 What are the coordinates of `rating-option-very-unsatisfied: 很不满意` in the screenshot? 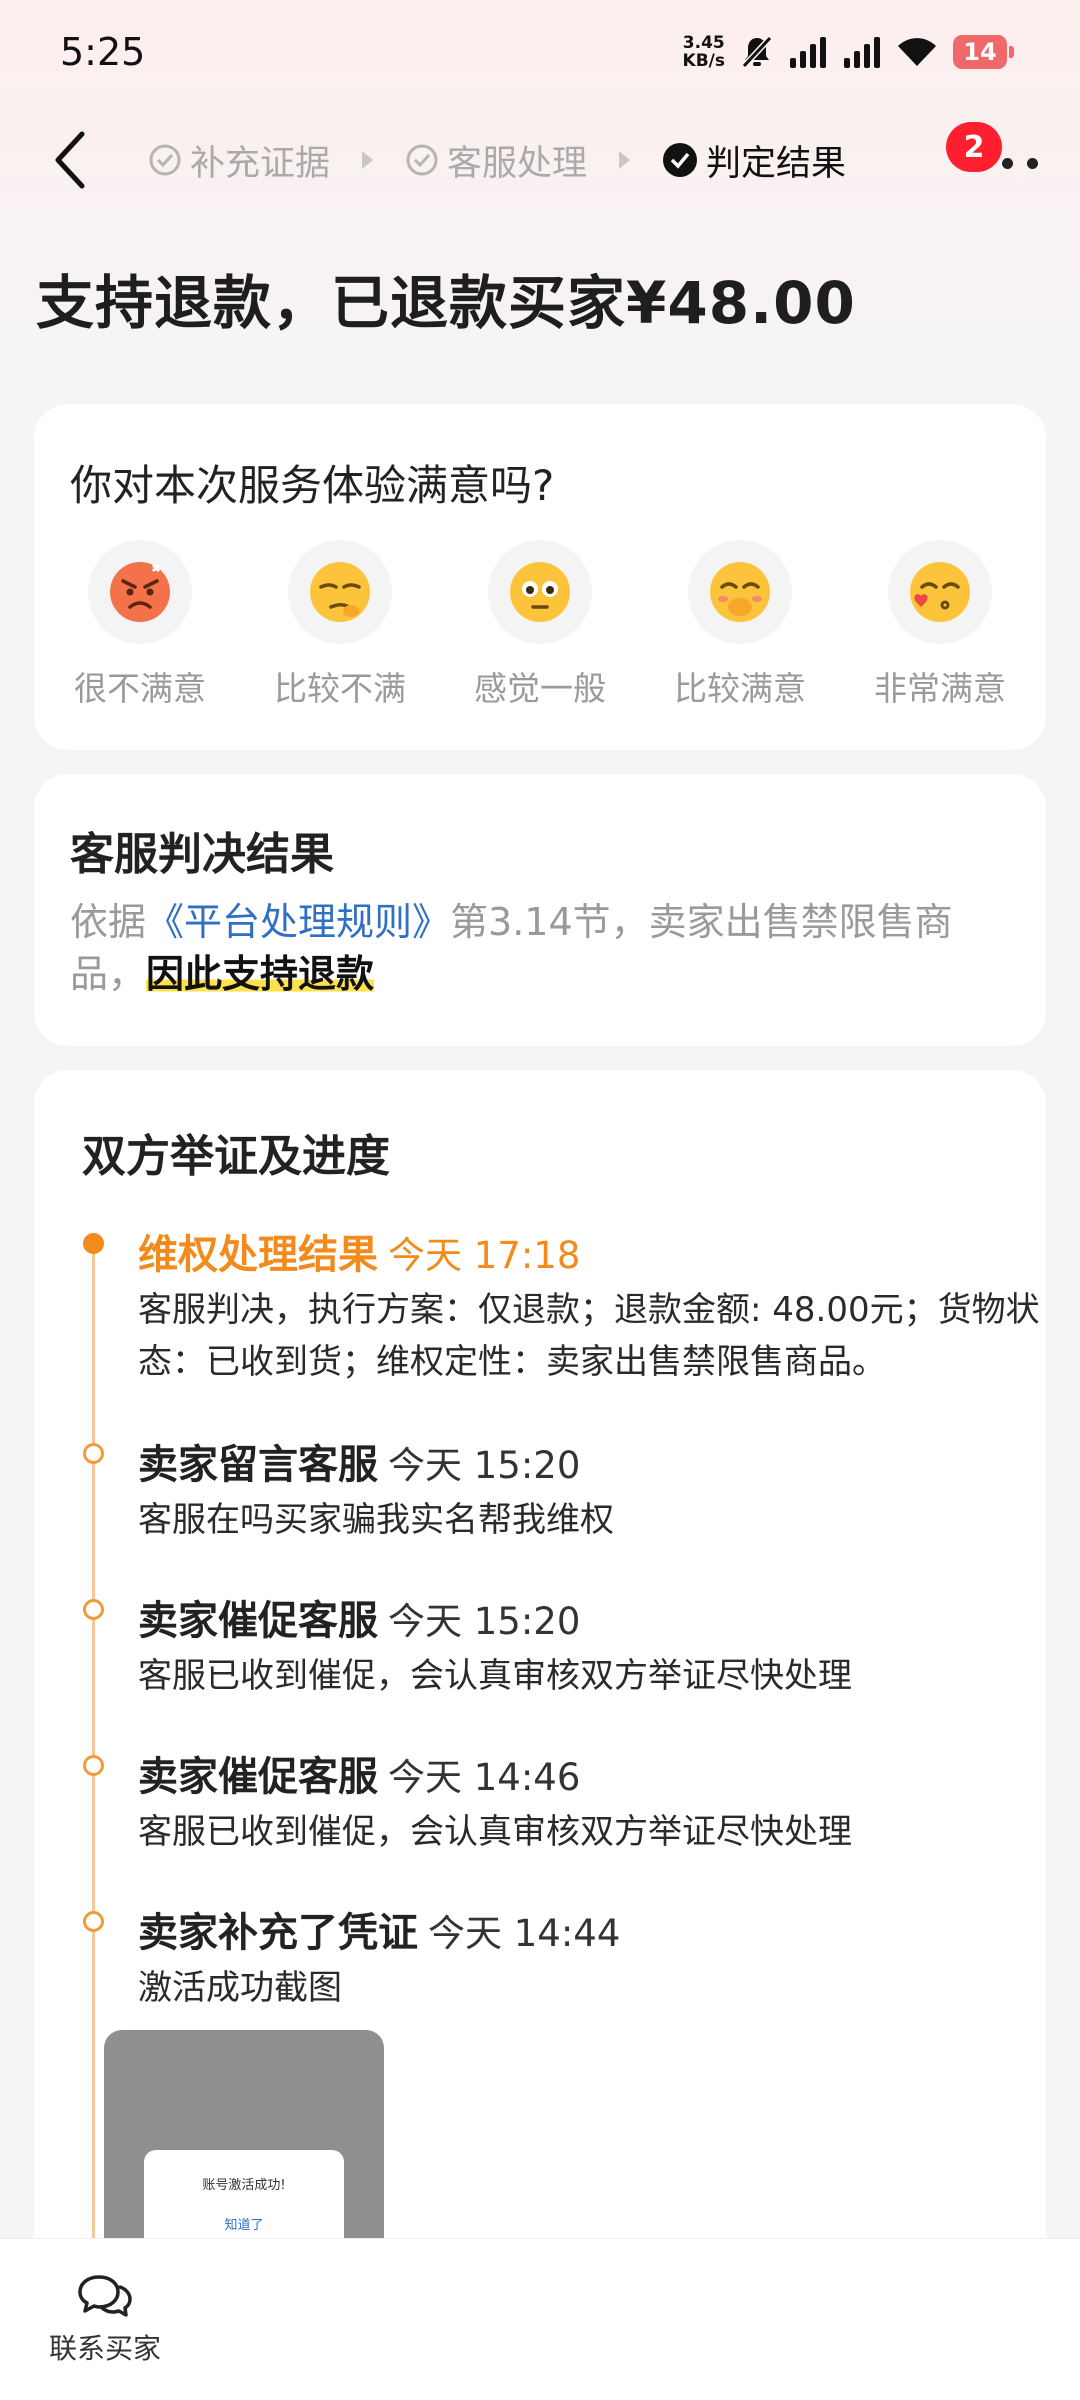 It's located at (140, 625).